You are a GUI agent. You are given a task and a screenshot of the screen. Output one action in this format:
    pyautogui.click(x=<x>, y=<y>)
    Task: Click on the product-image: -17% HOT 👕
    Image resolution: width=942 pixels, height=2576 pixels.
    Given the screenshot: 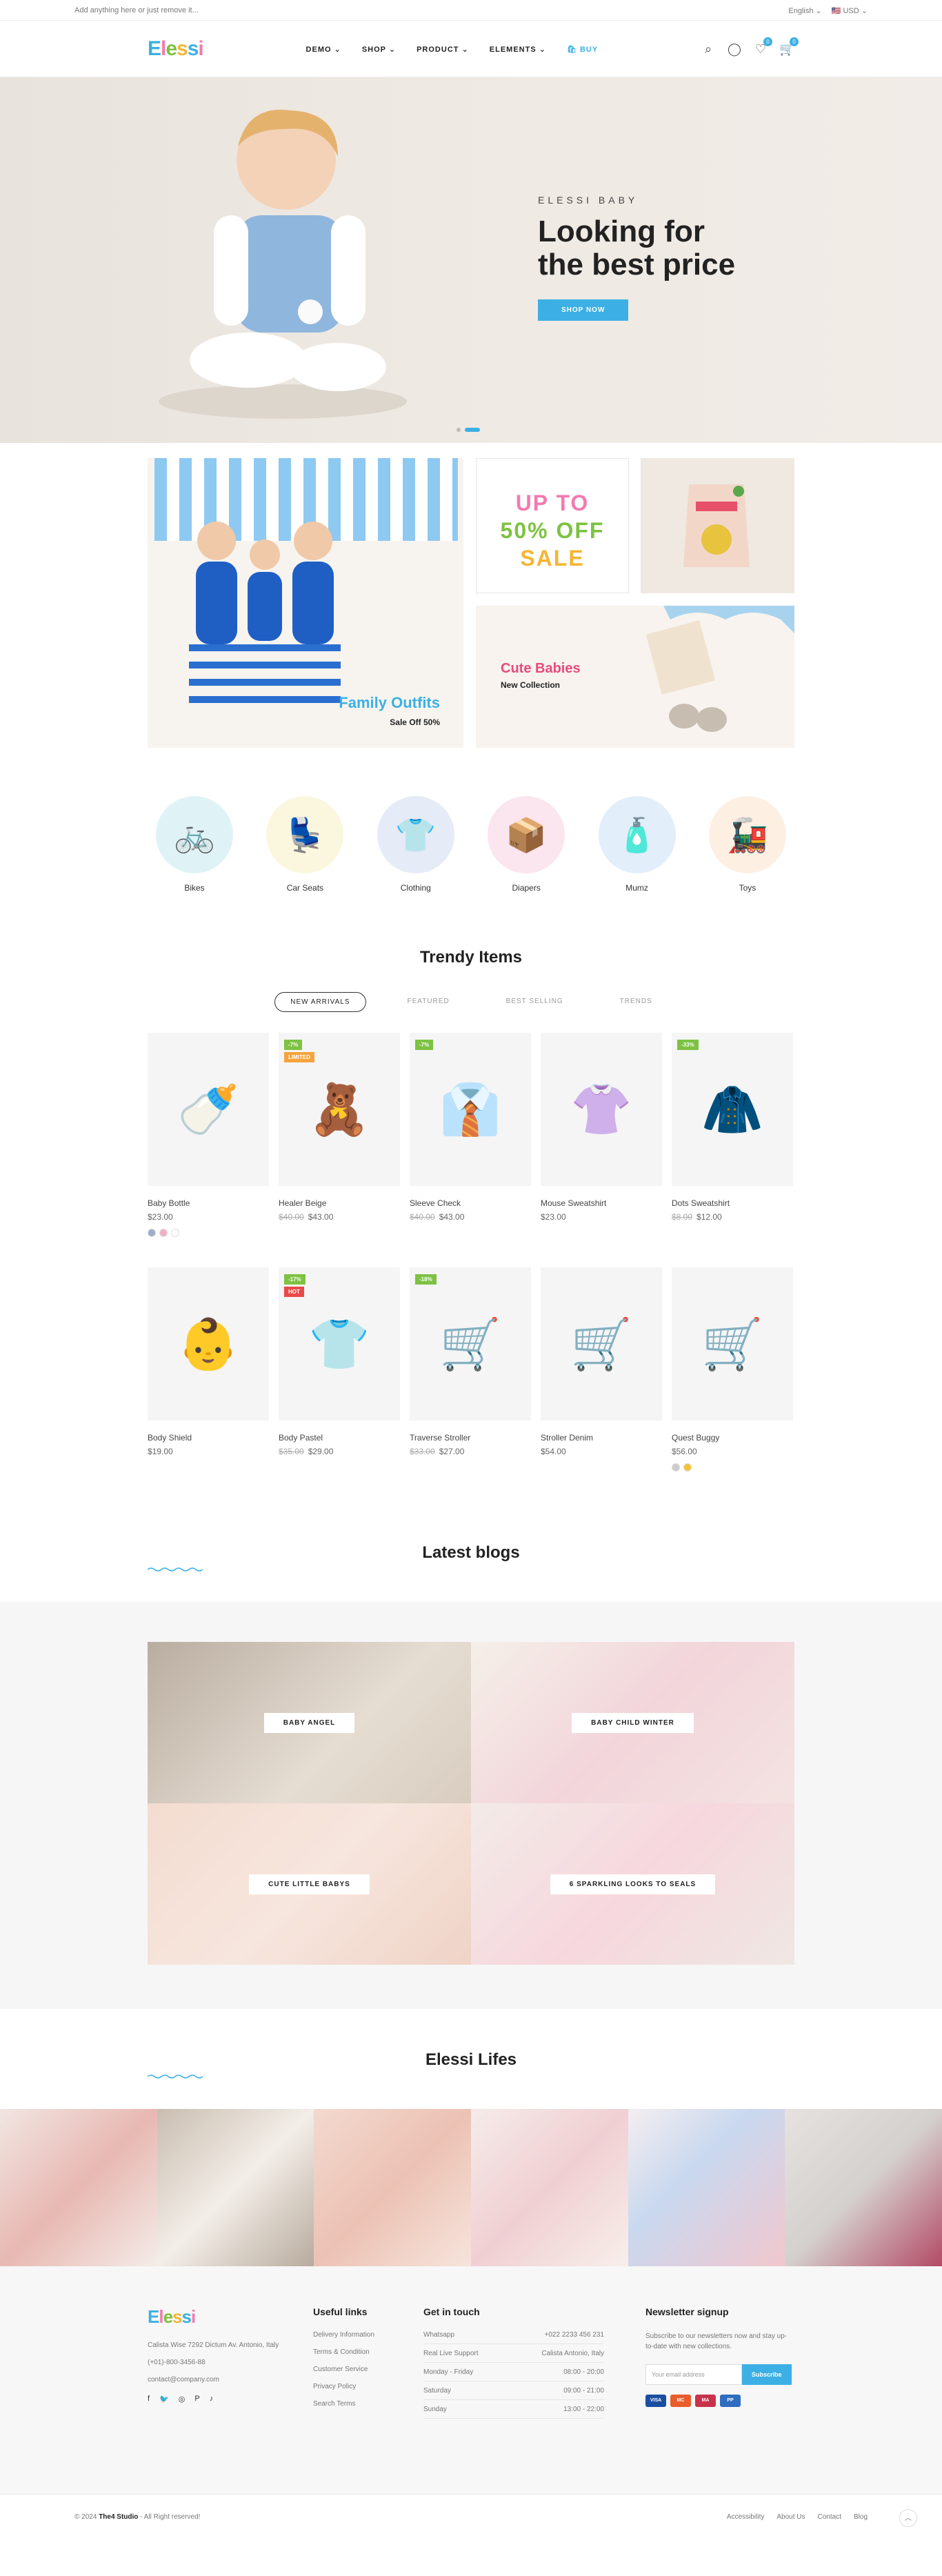 What is the action you would take?
    pyautogui.click(x=339, y=1343)
    